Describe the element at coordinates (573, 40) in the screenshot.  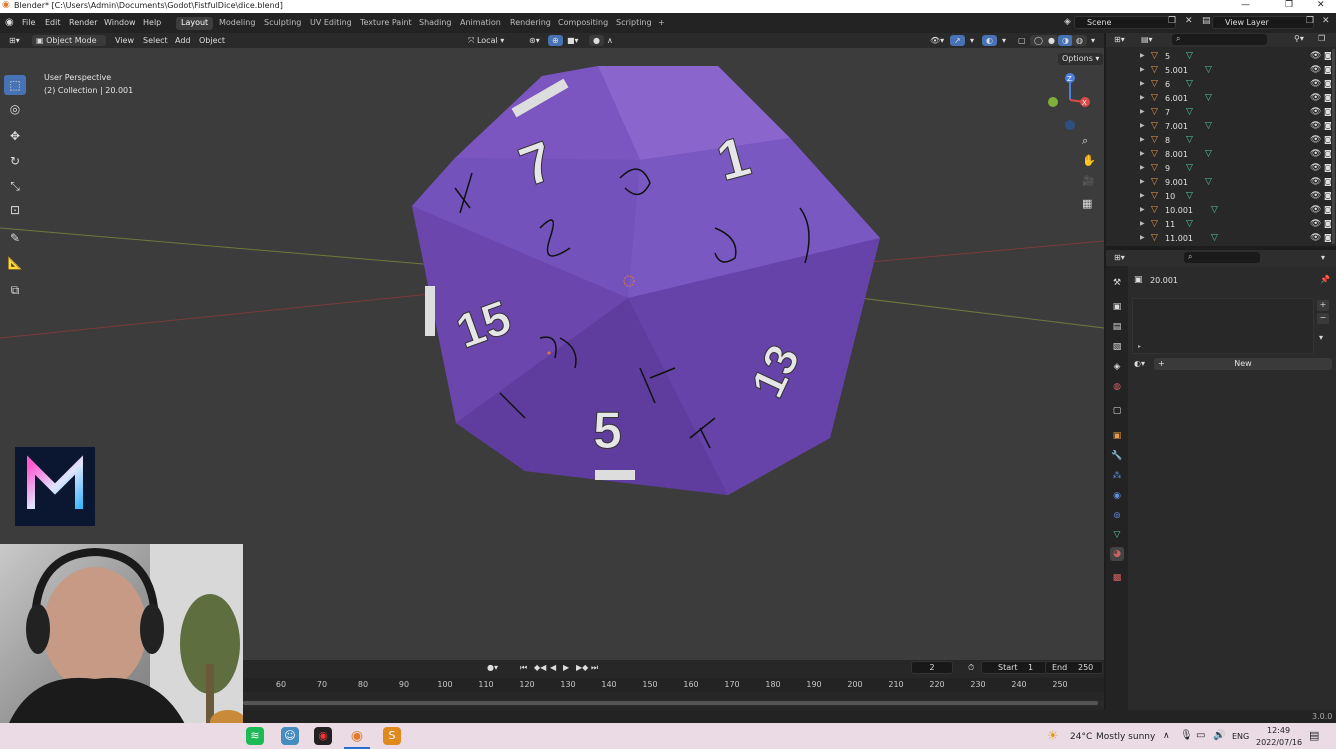
I see `snap-target-icon: ■▾` at that location.